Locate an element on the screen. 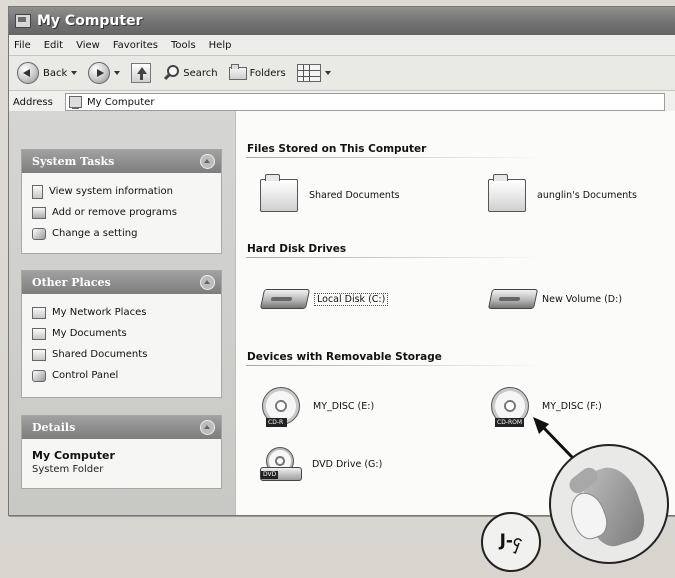  forward-button is located at coordinates (104, 73).